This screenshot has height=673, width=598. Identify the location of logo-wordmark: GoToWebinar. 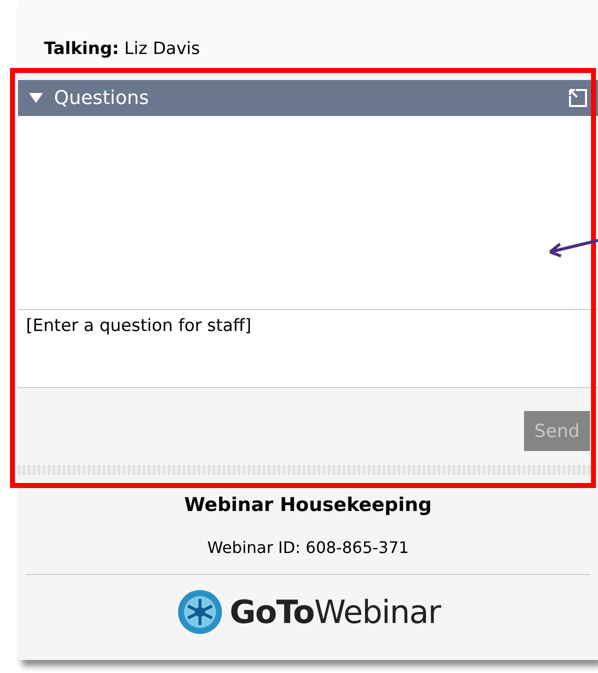
(335, 612).